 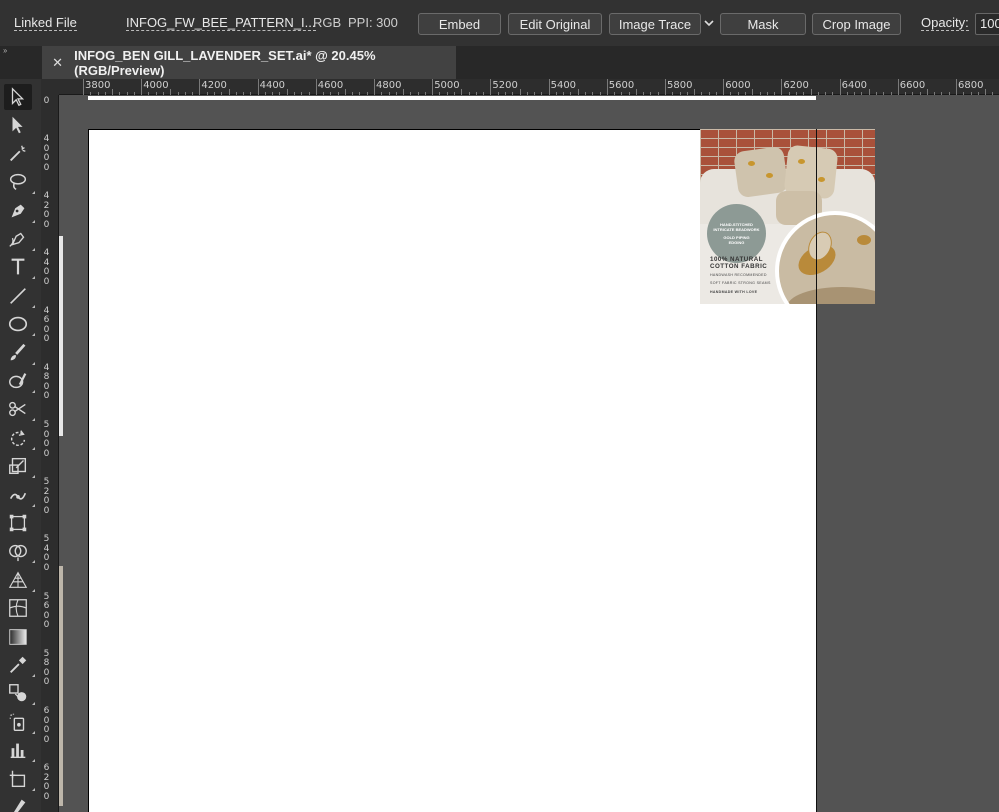 What do you see at coordinates (19, 296) in the screenshot?
I see `line-segment-tool-icon` at bounding box center [19, 296].